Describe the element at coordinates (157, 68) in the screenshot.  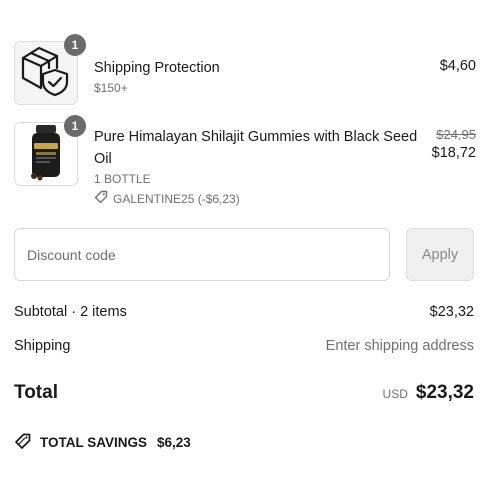
I see `item-title: Shipping Protection` at that location.